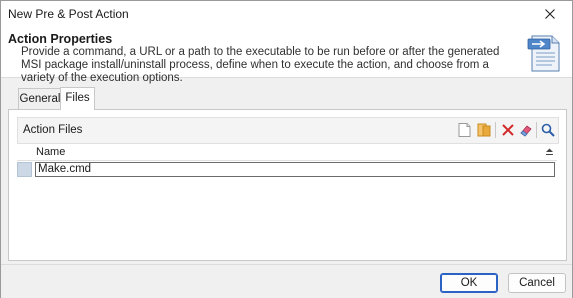 The height and width of the screenshot is (298, 573). I want to click on window-title: New Pre & Post Action, so click(68, 14).